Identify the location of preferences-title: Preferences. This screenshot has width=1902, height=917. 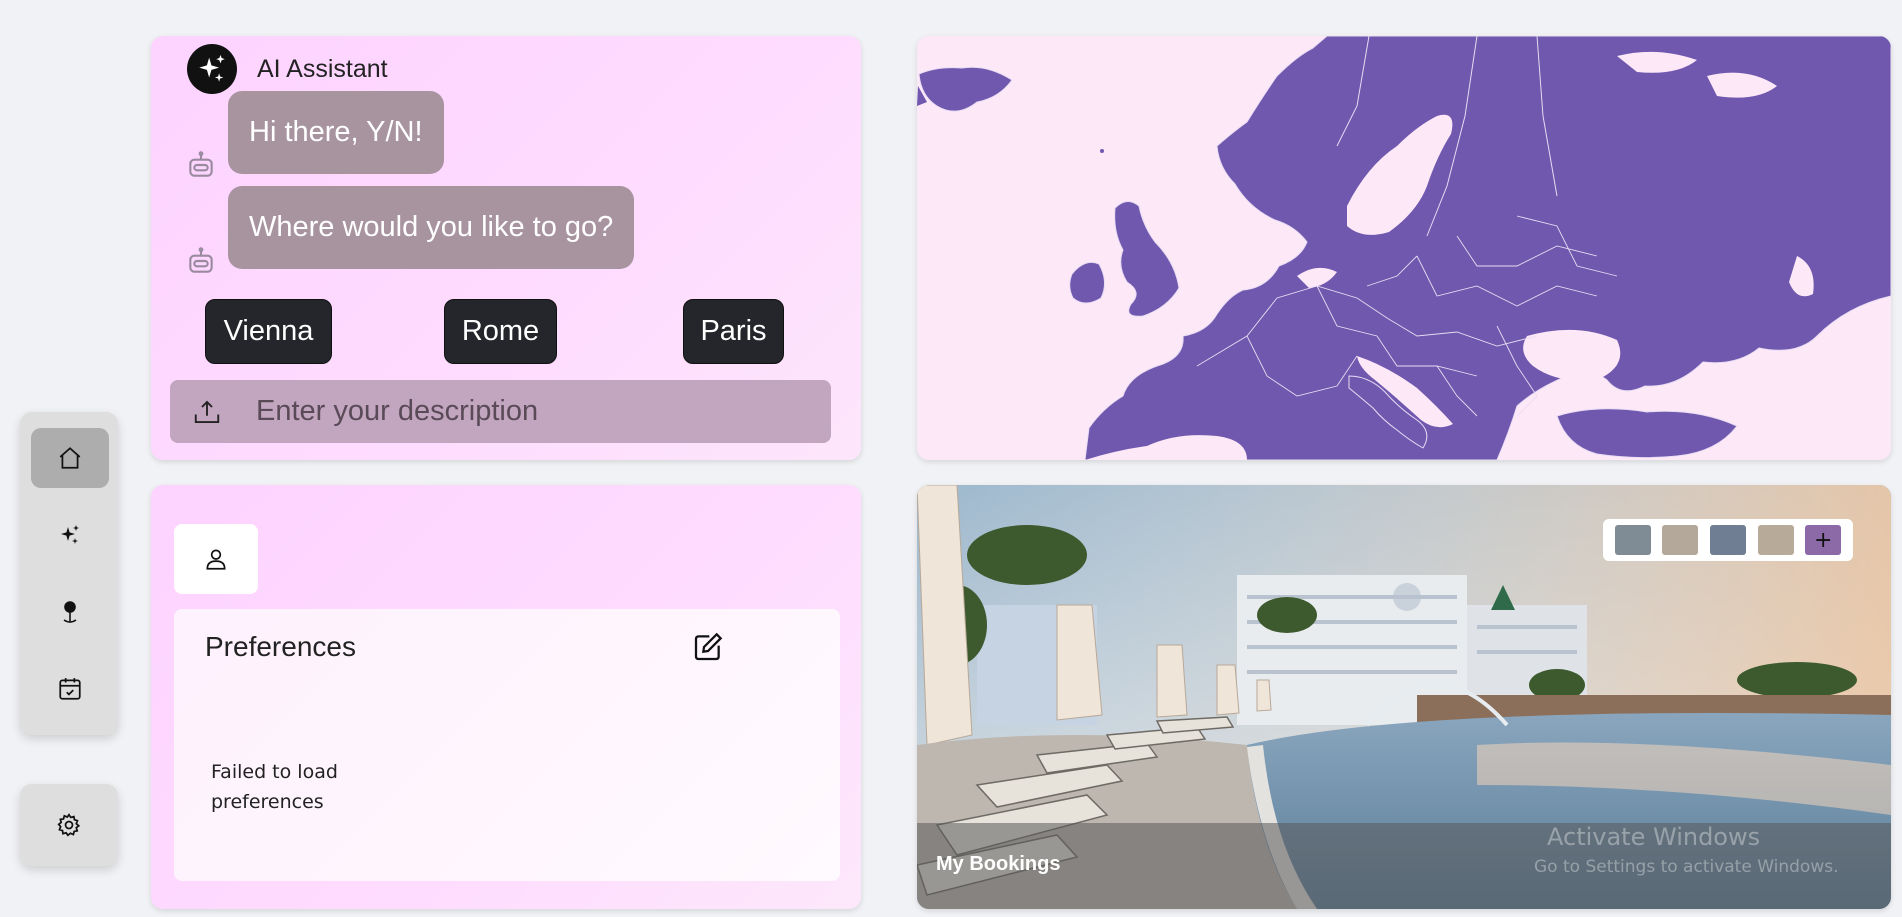
(280, 646).